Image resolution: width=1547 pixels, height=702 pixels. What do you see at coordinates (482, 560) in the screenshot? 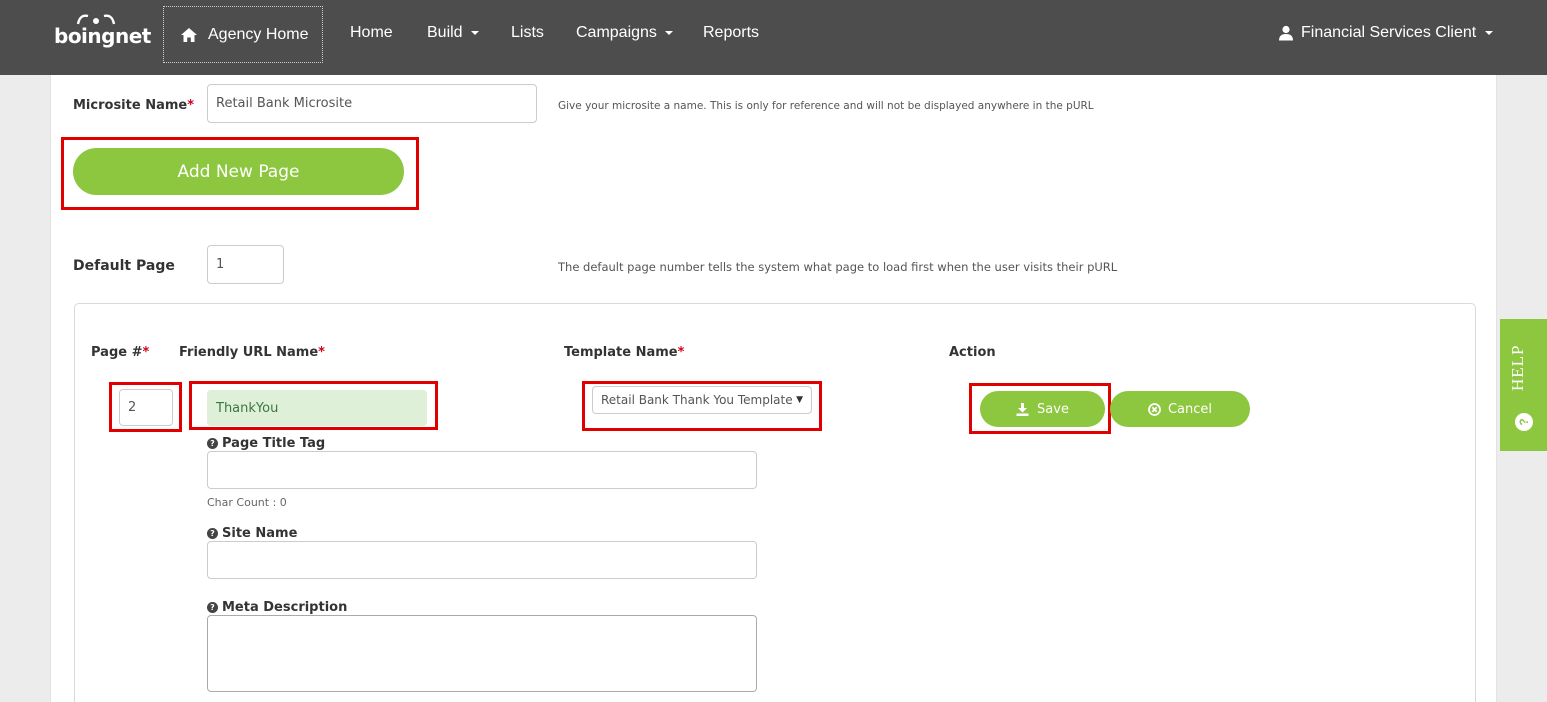
I see `site-name-input` at bounding box center [482, 560].